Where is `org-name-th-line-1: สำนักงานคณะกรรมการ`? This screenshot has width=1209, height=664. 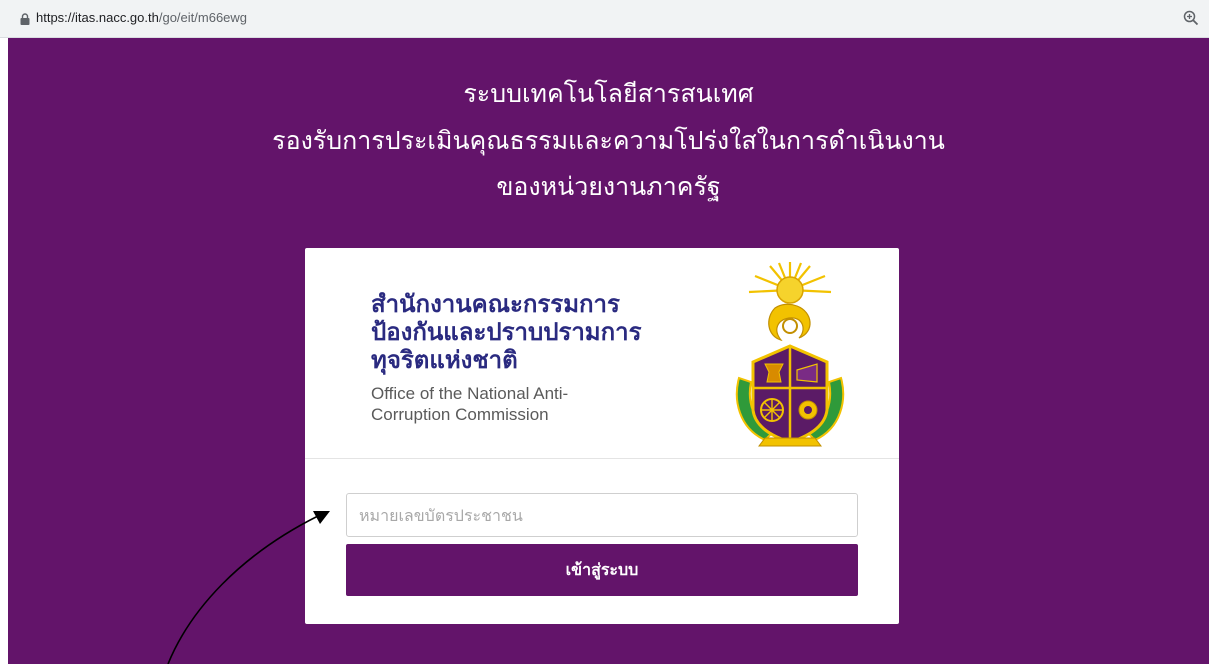 org-name-th-line-1: สำนักงานคณะกรรมการ is located at coordinates (495, 304).